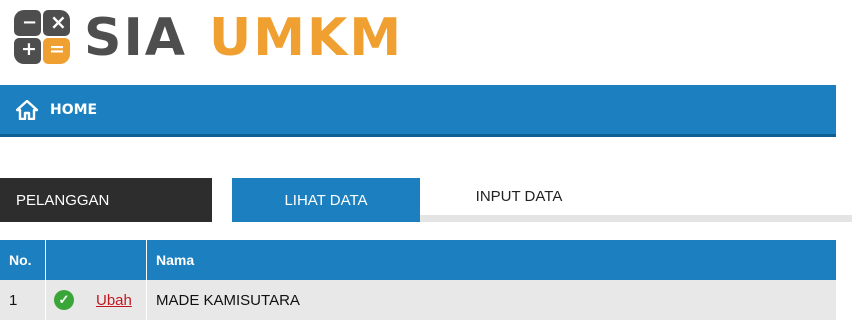 The height and width of the screenshot is (320, 852). Describe the element at coordinates (519, 196) in the screenshot. I see `tab-input-data: INPUT DATA` at that location.